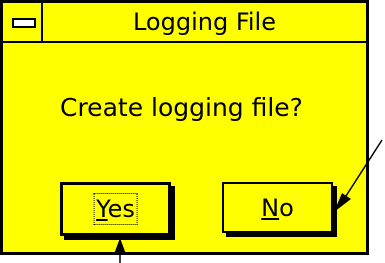 The height and width of the screenshot is (263, 385). I want to click on yes-mnemonic: Y, so click(102, 209).